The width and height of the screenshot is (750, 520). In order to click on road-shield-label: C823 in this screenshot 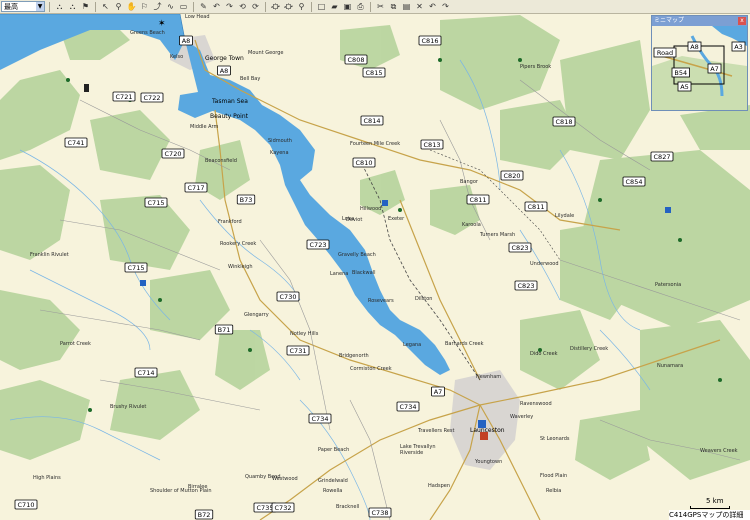, I will do `click(526, 286)`.